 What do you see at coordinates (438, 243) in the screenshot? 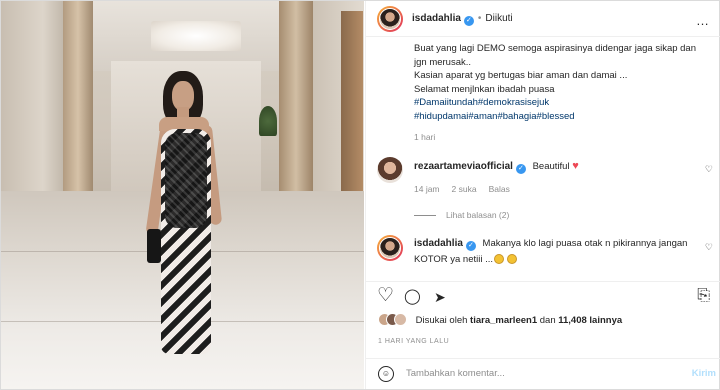
I see `comment-username: isdadahlia` at bounding box center [438, 243].